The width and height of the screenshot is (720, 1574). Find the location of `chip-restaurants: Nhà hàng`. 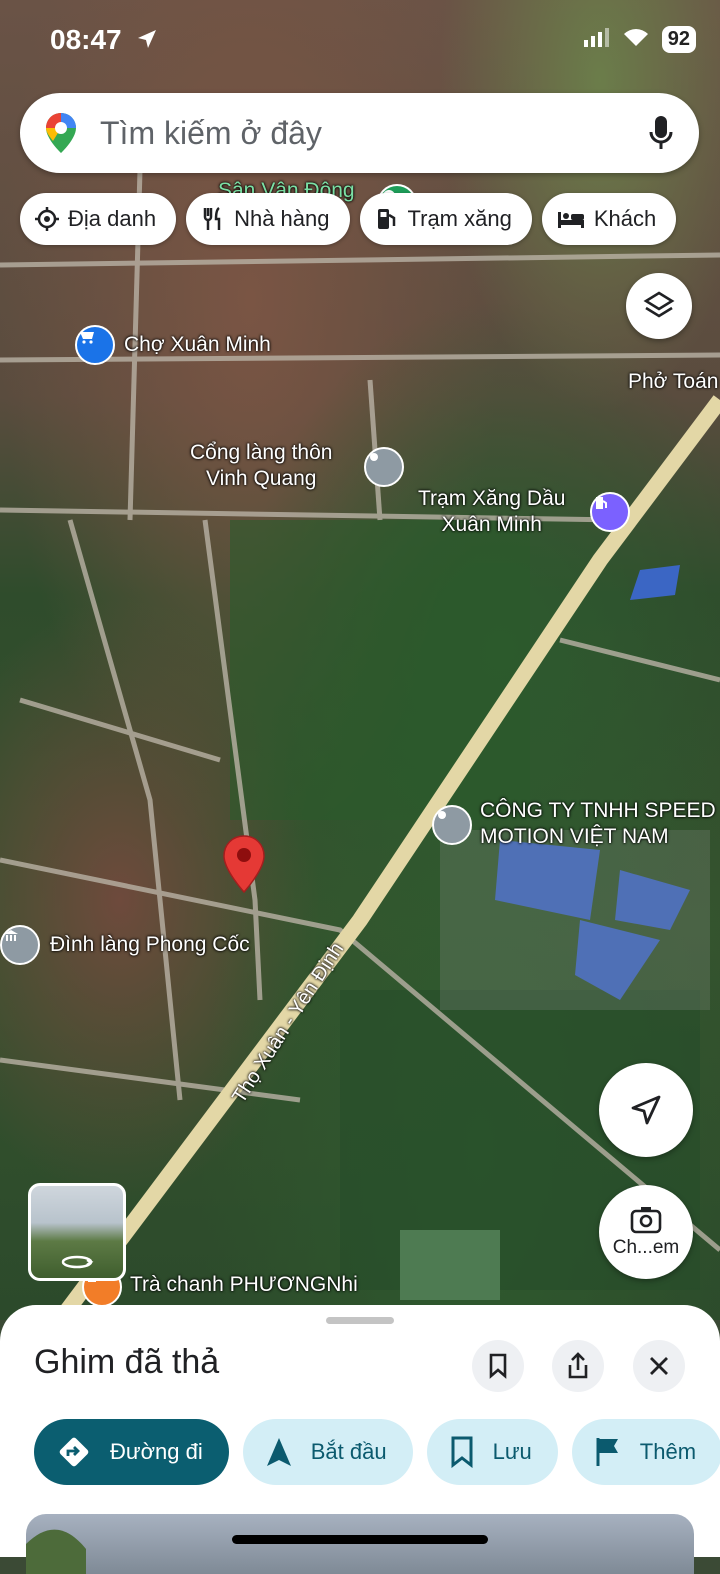

chip-restaurants: Nhà hàng is located at coordinates (268, 219).